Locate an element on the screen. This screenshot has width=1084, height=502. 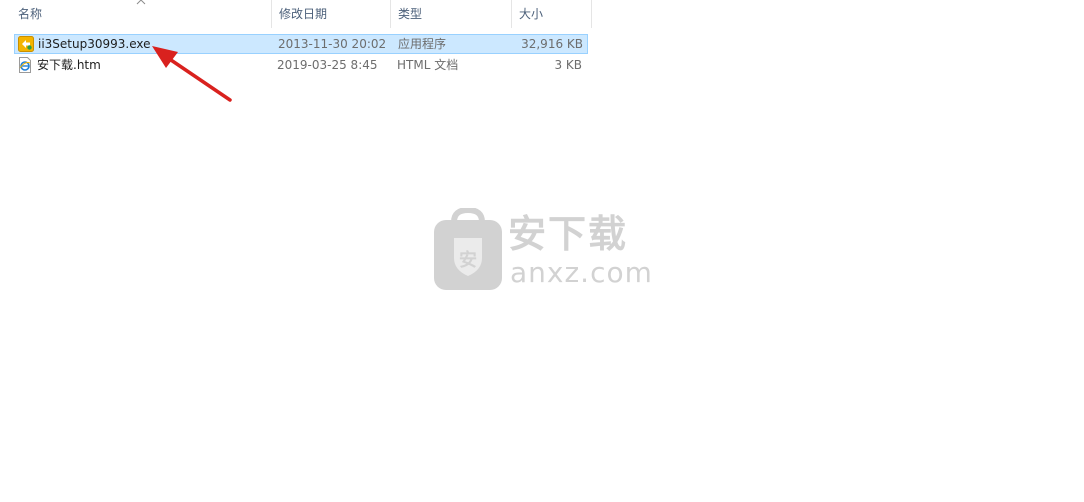
file-modified-date: 2019-03-25 8:45 is located at coordinates (327, 65).